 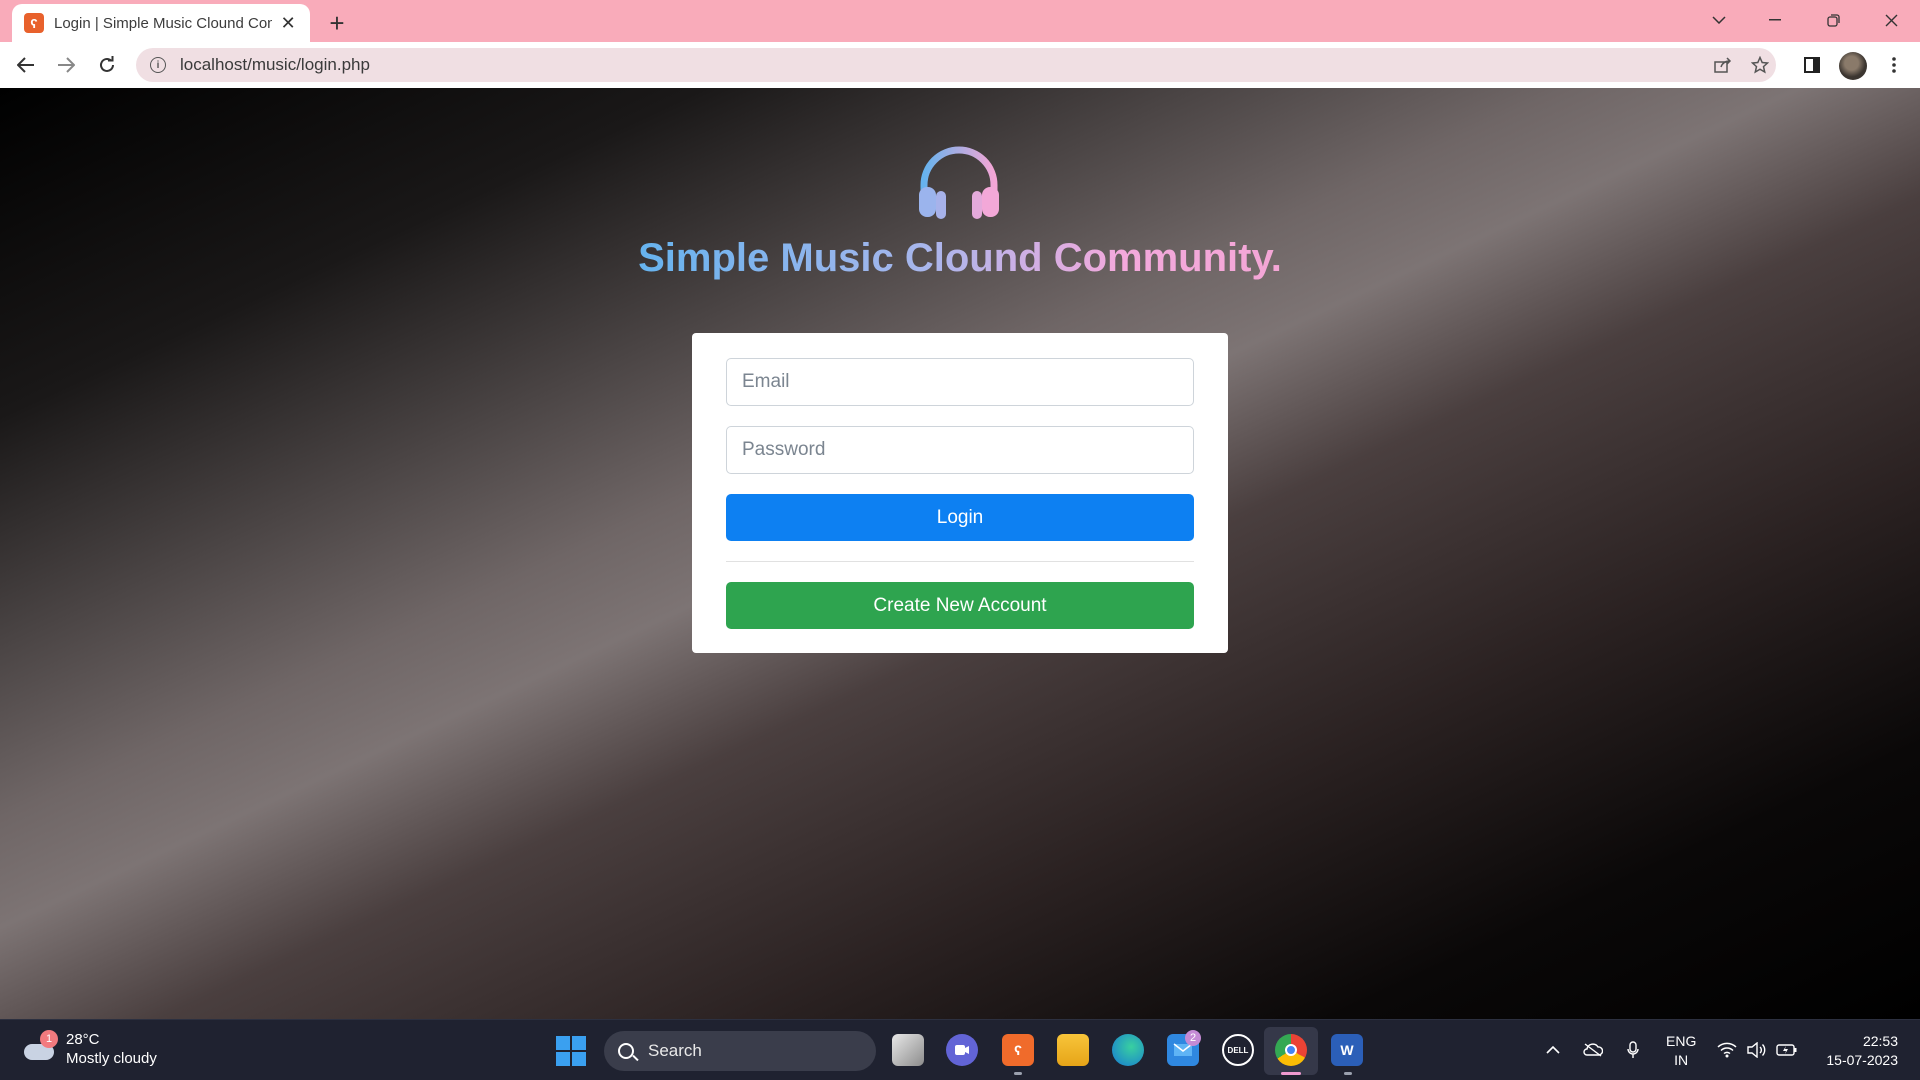 What do you see at coordinates (1553, 1050) in the screenshot?
I see `chevron-up-icon` at bounding box center [1553, 1050].